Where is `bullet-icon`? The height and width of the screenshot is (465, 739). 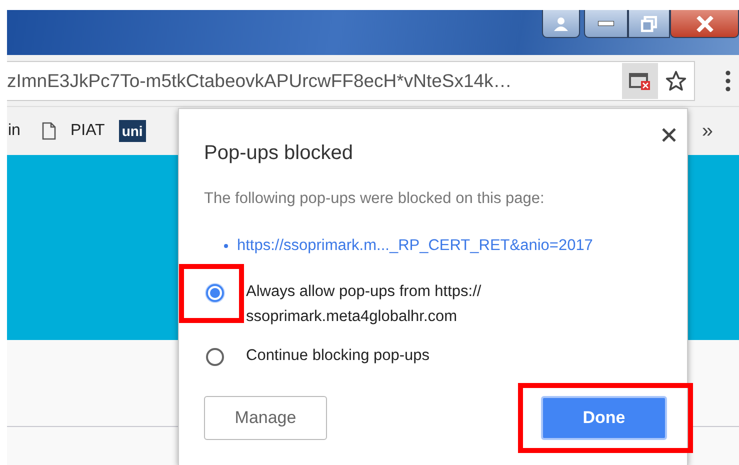
bullet-icon is located at coordinates (226, 246).